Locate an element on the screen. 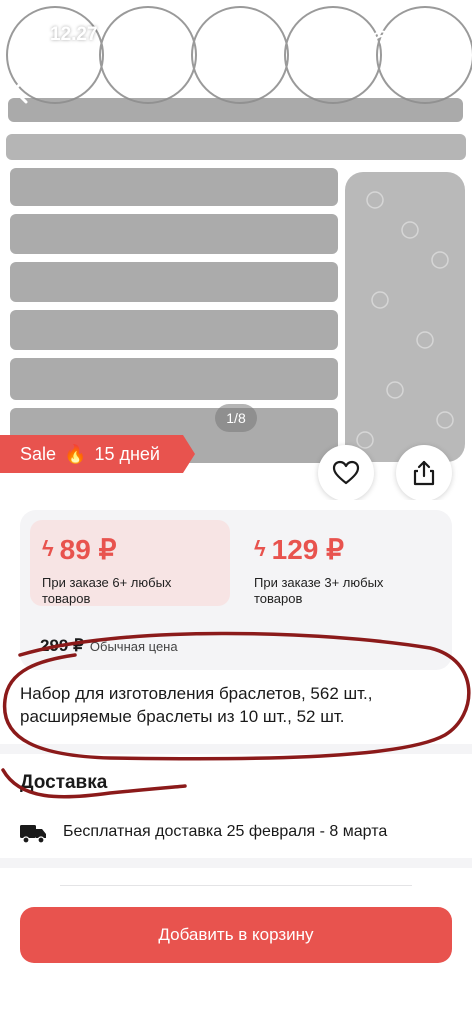 The height and width of the screenshot is (1024, 472). truck-icon is located at coordinates (33, 834).